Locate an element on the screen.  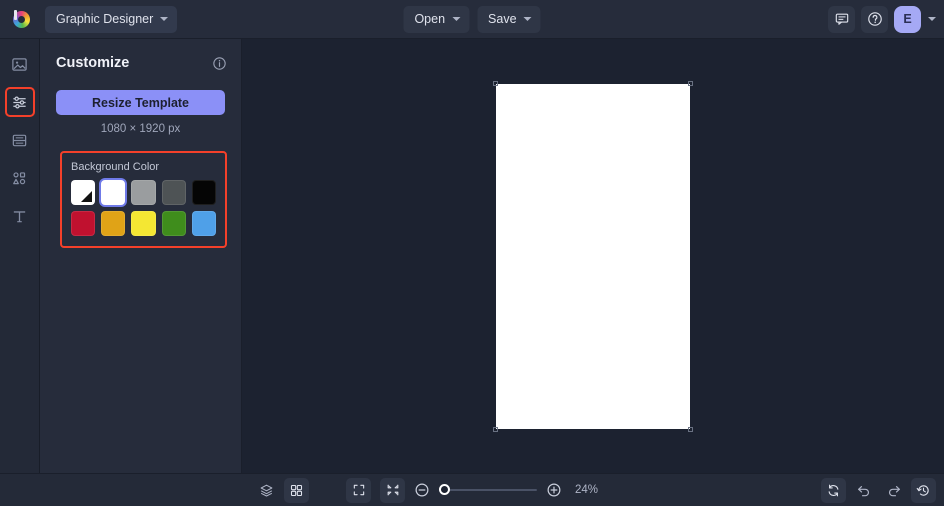
layers-icon is located at coordinates (266, 490).